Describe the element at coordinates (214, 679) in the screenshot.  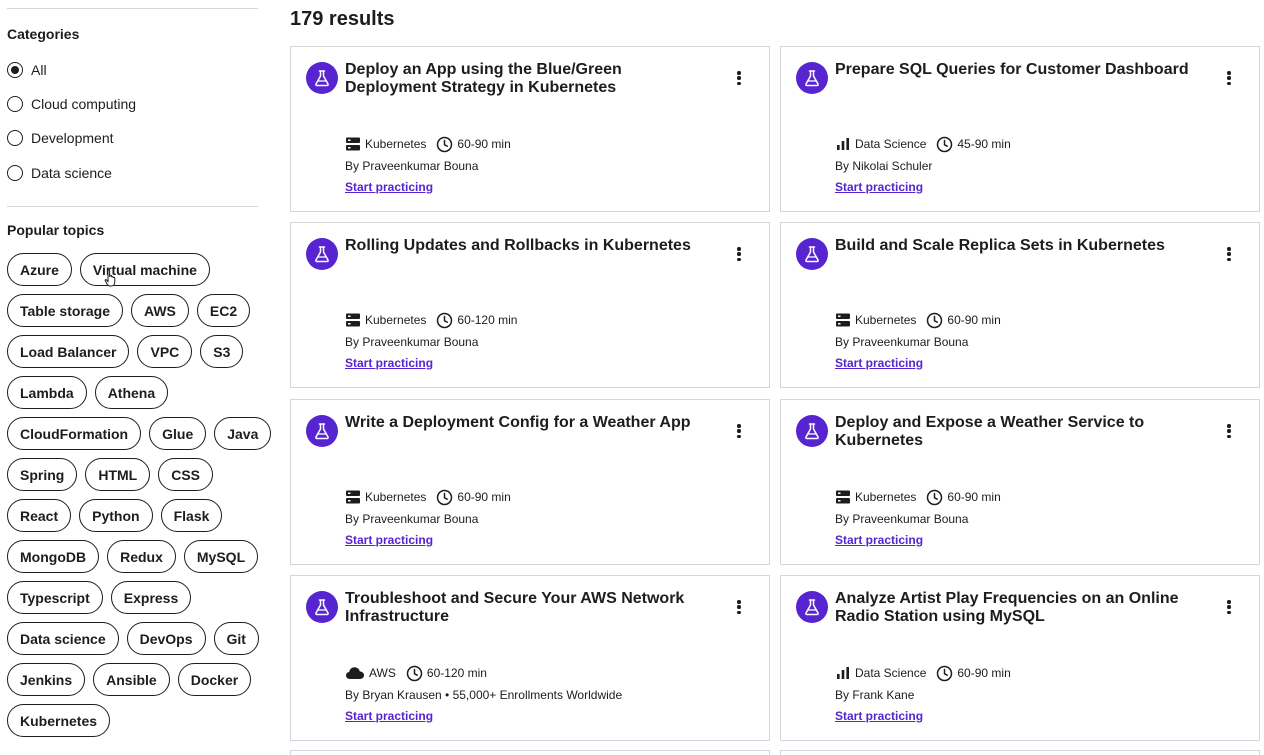
I see `topic-chip: Docker` at that location.